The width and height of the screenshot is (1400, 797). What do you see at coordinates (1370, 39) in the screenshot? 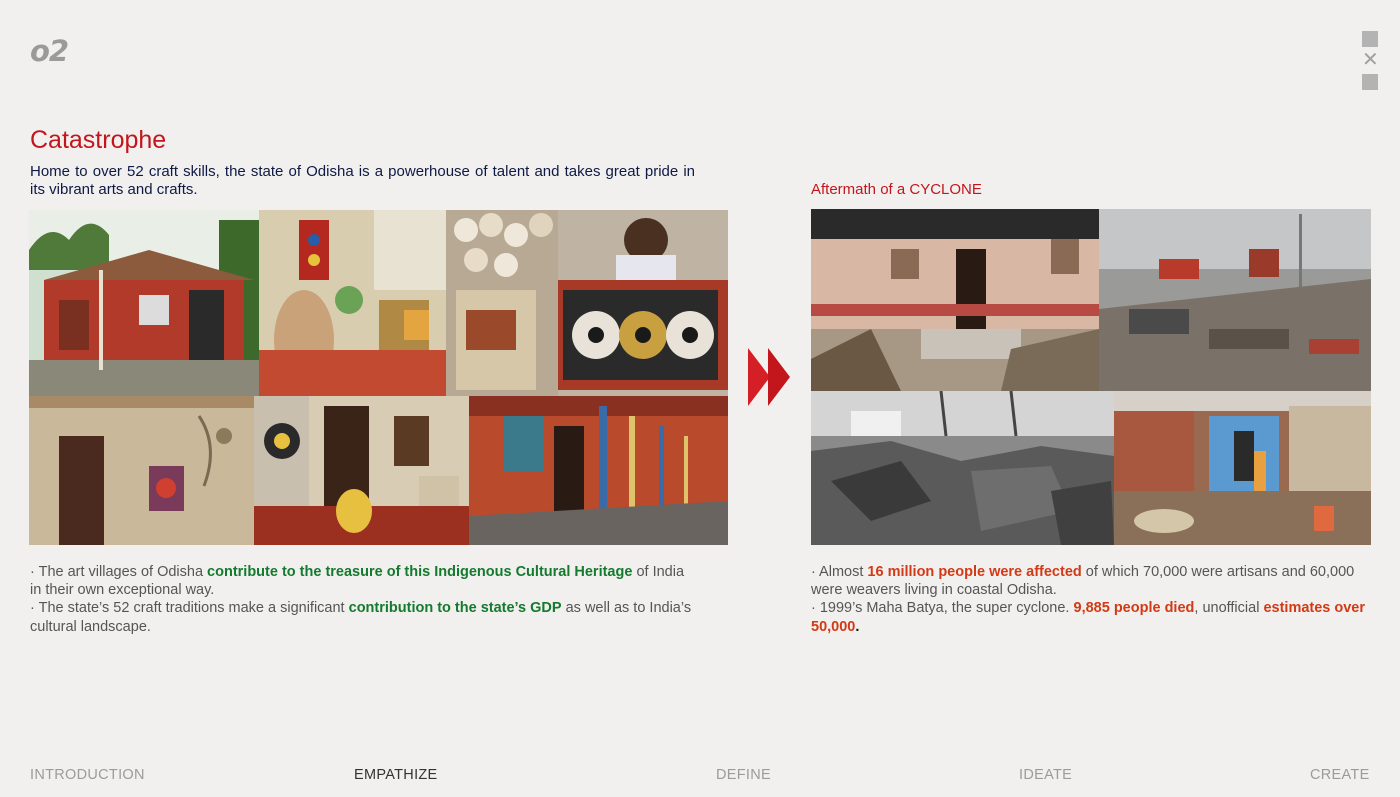
I see `minimize-square-icon` at bounding box center [1370, 39].